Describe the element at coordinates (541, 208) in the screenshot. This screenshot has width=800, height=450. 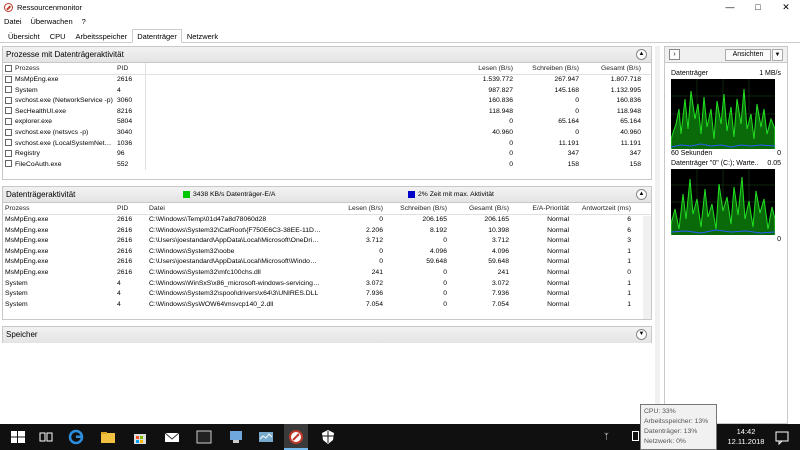
I see `col-io-priority: E/A-Priorität` at that location.